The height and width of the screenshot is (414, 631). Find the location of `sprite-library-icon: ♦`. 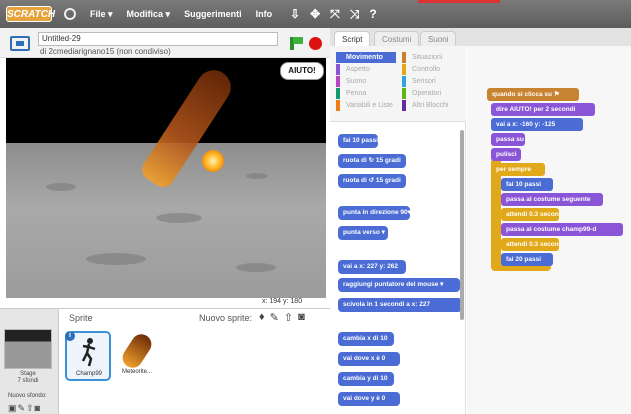

sprite-library-icon: ♦ is located at coordinates (262, 317).